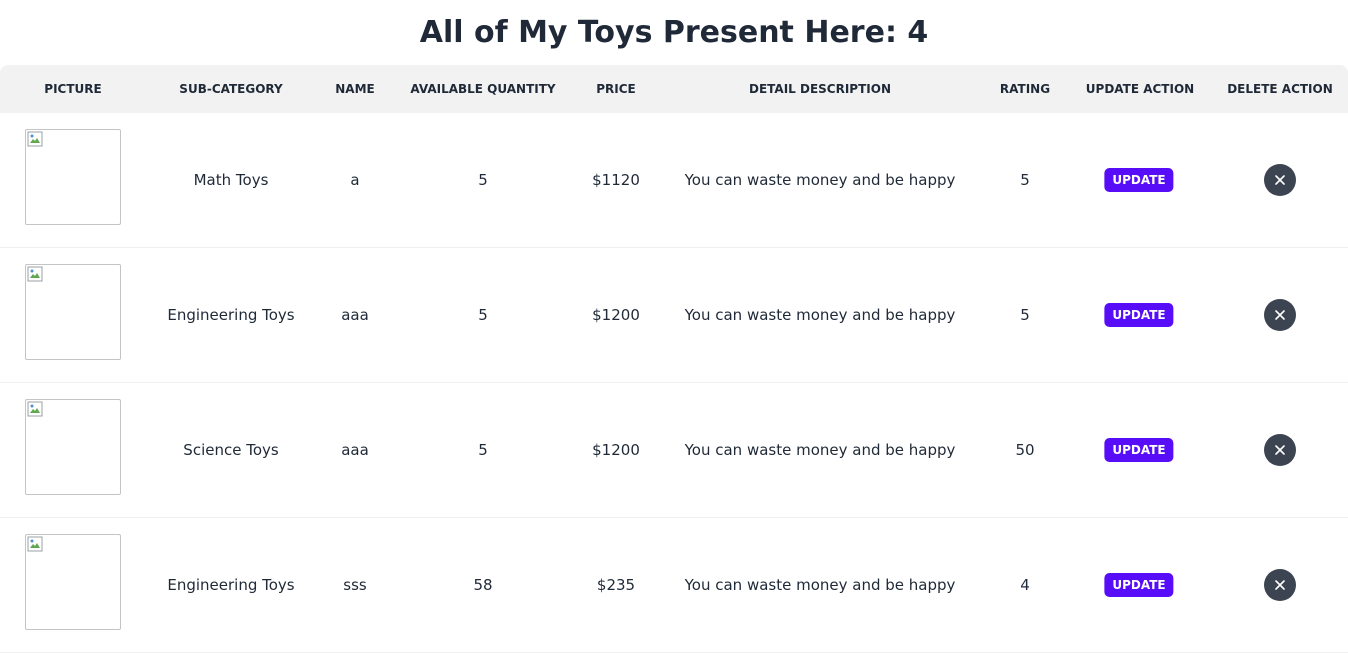  What do you see at coordinates (483, 89) in the screenshot?
I see `header-available-quantity: AVAILABLE QUANTITY` at bounding box center [483, 89].